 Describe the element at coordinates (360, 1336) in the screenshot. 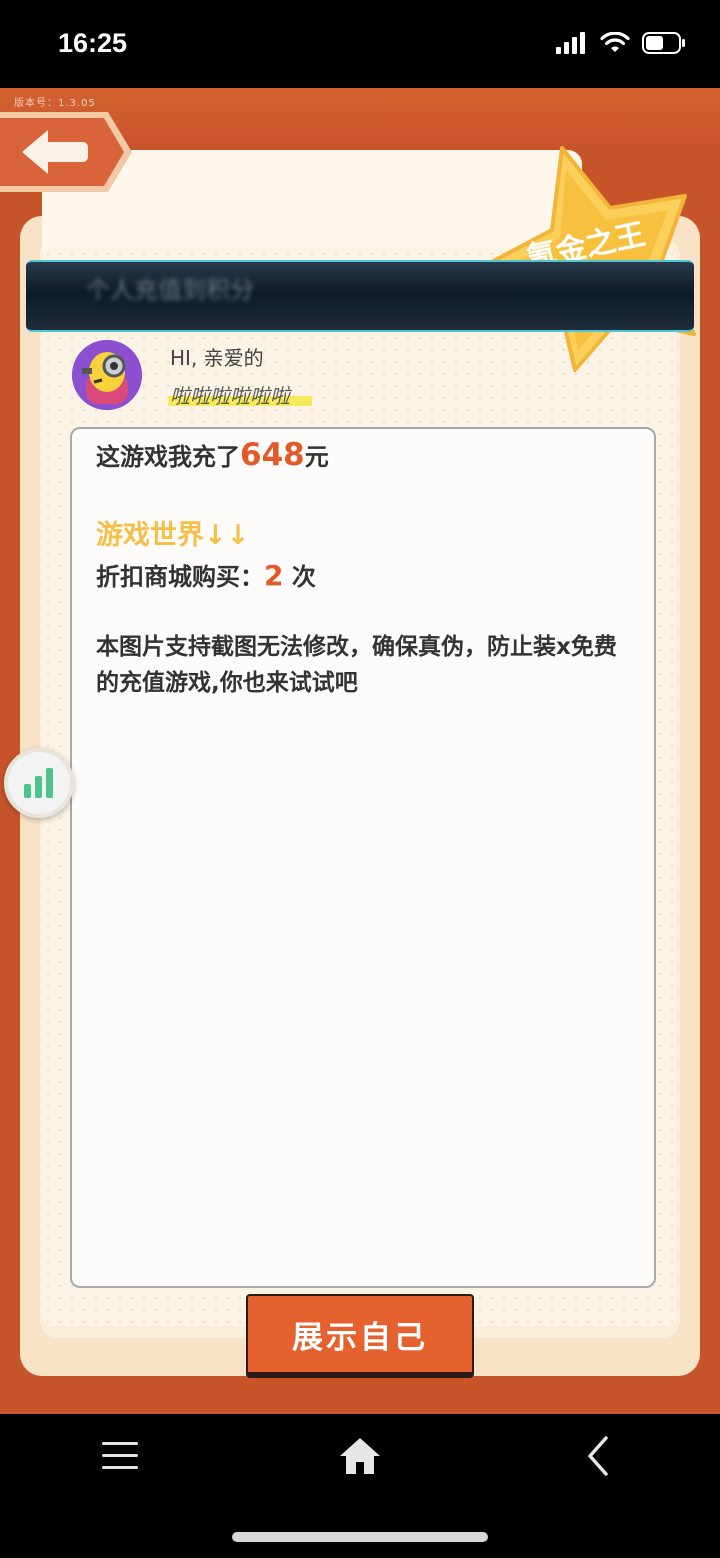

I see `show-yourself-button: 展示自己` at that location.